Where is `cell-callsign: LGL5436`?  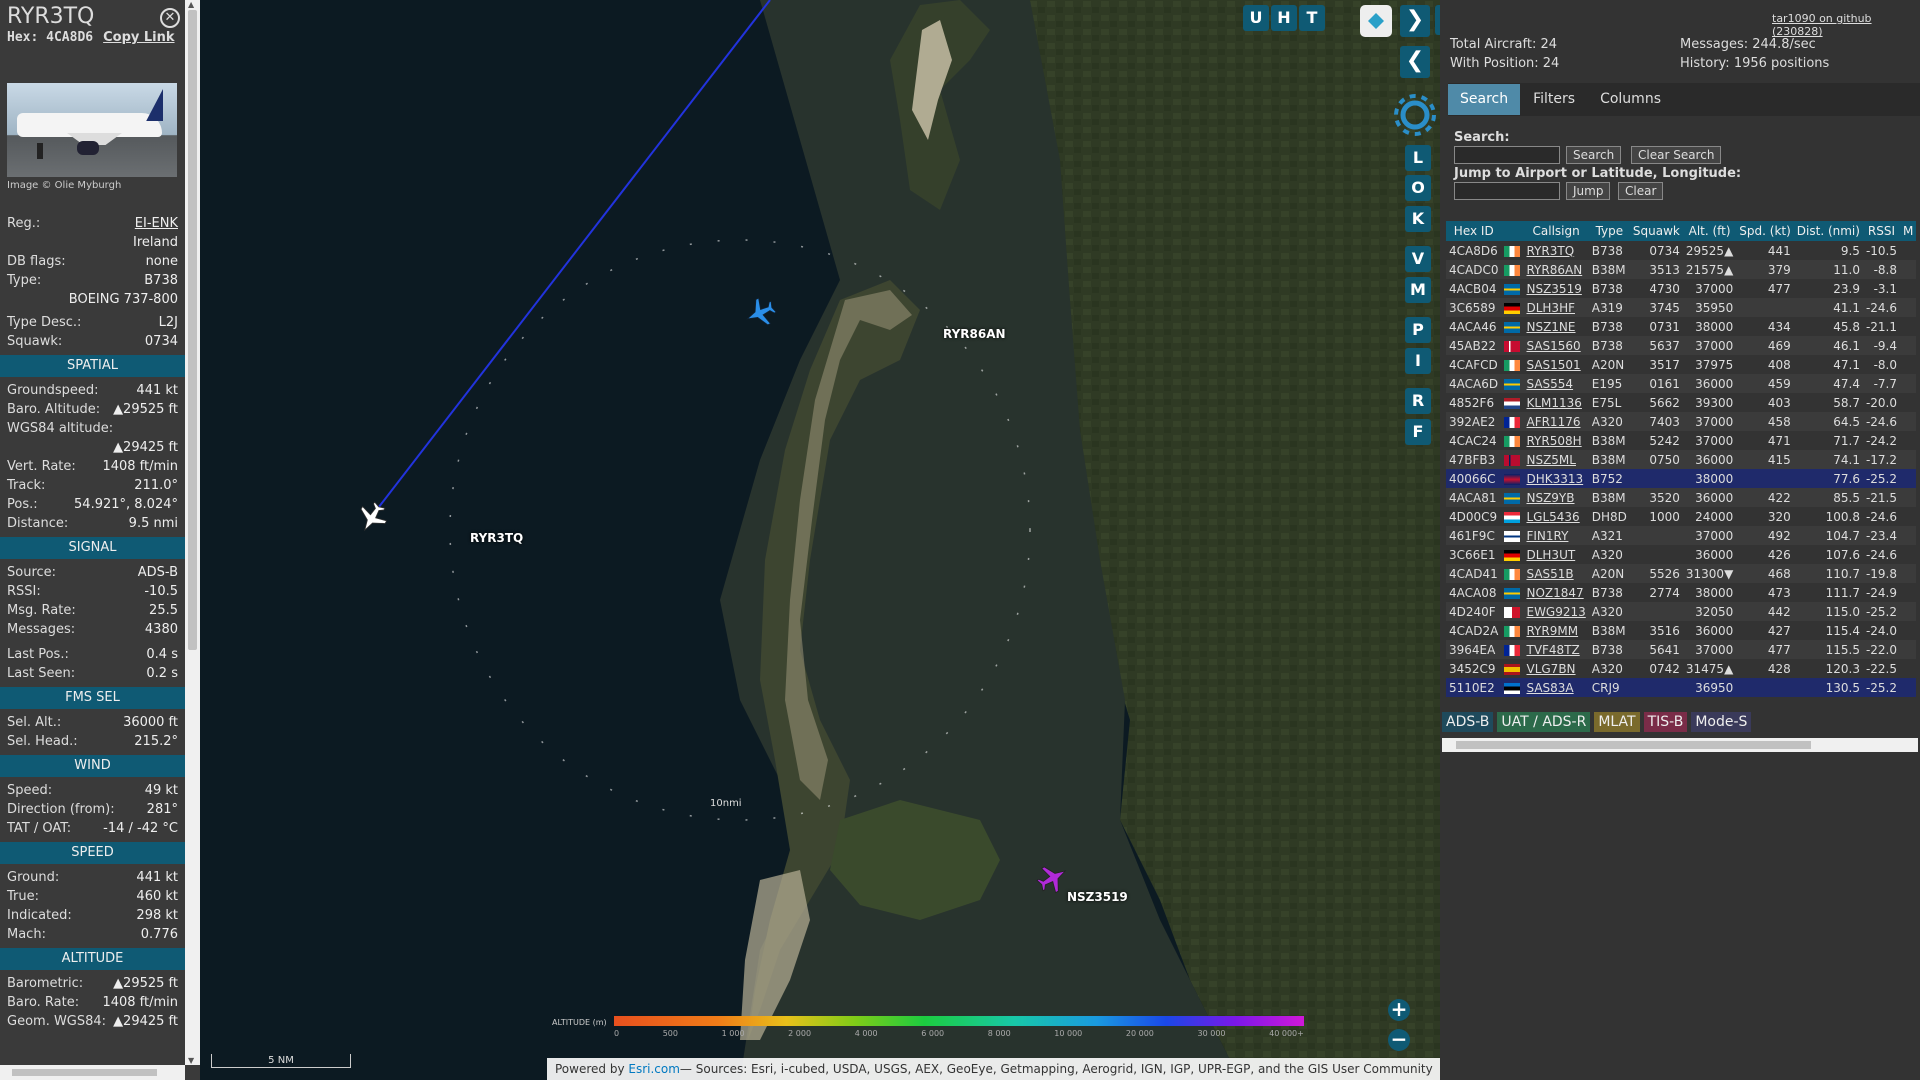 cell-callsign: LGL5436 is located at coordinates (1555, 516).